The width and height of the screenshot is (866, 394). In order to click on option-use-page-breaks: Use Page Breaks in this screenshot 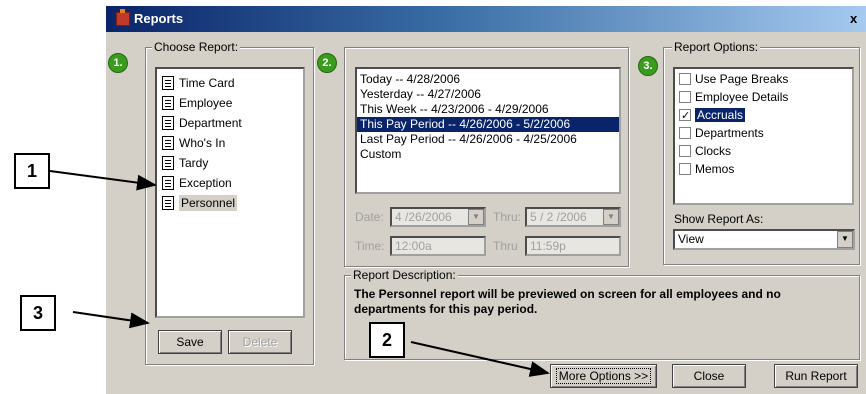, I will do `click(763, 79)`.